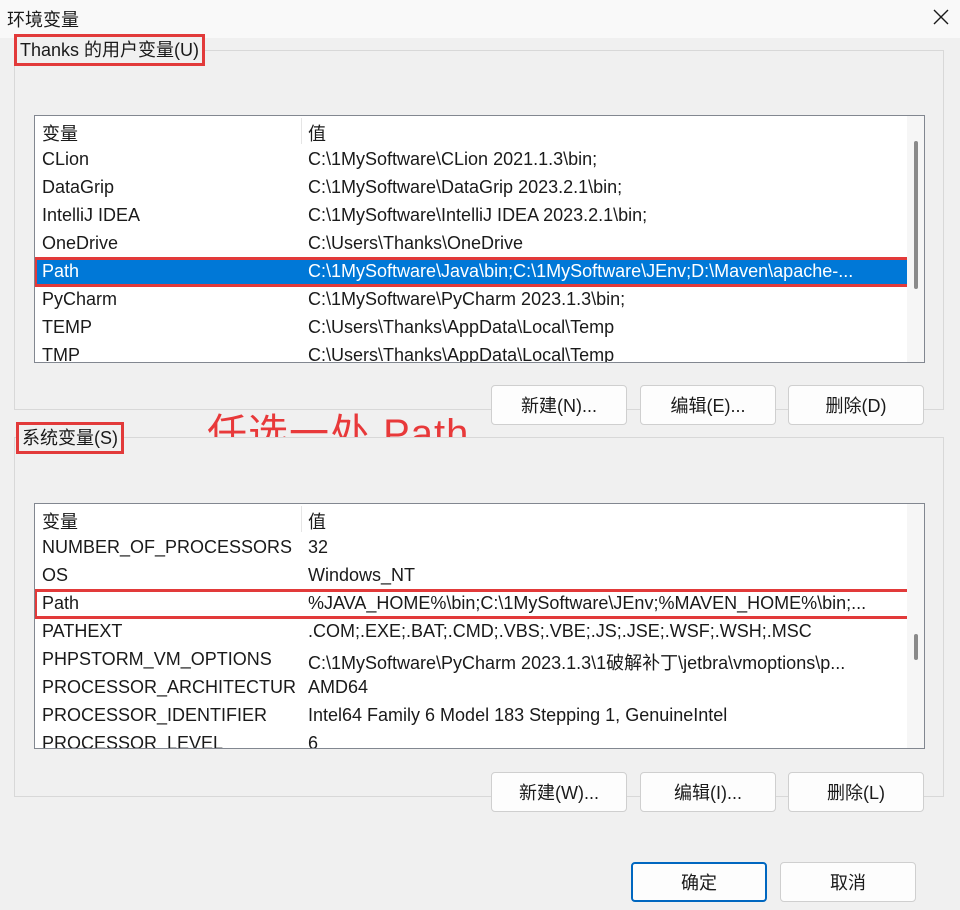 This screenshot has width=960, height=910. I want to click on table-row: TEMP C:\Users\Thanks\AppData\Local\Temp, so click(472, 328).